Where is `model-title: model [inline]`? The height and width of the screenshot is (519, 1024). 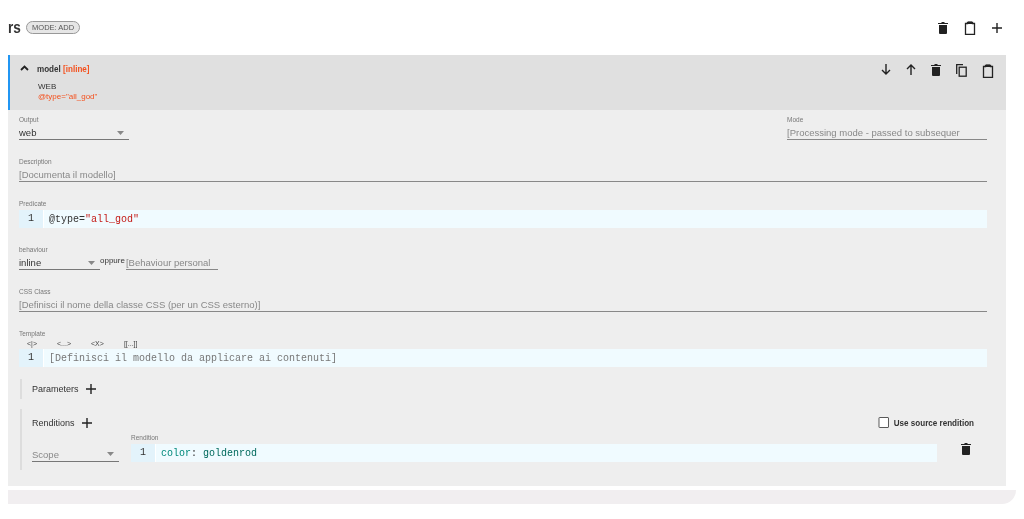 model-title: model [inline] is located at coordinates (63, 68).